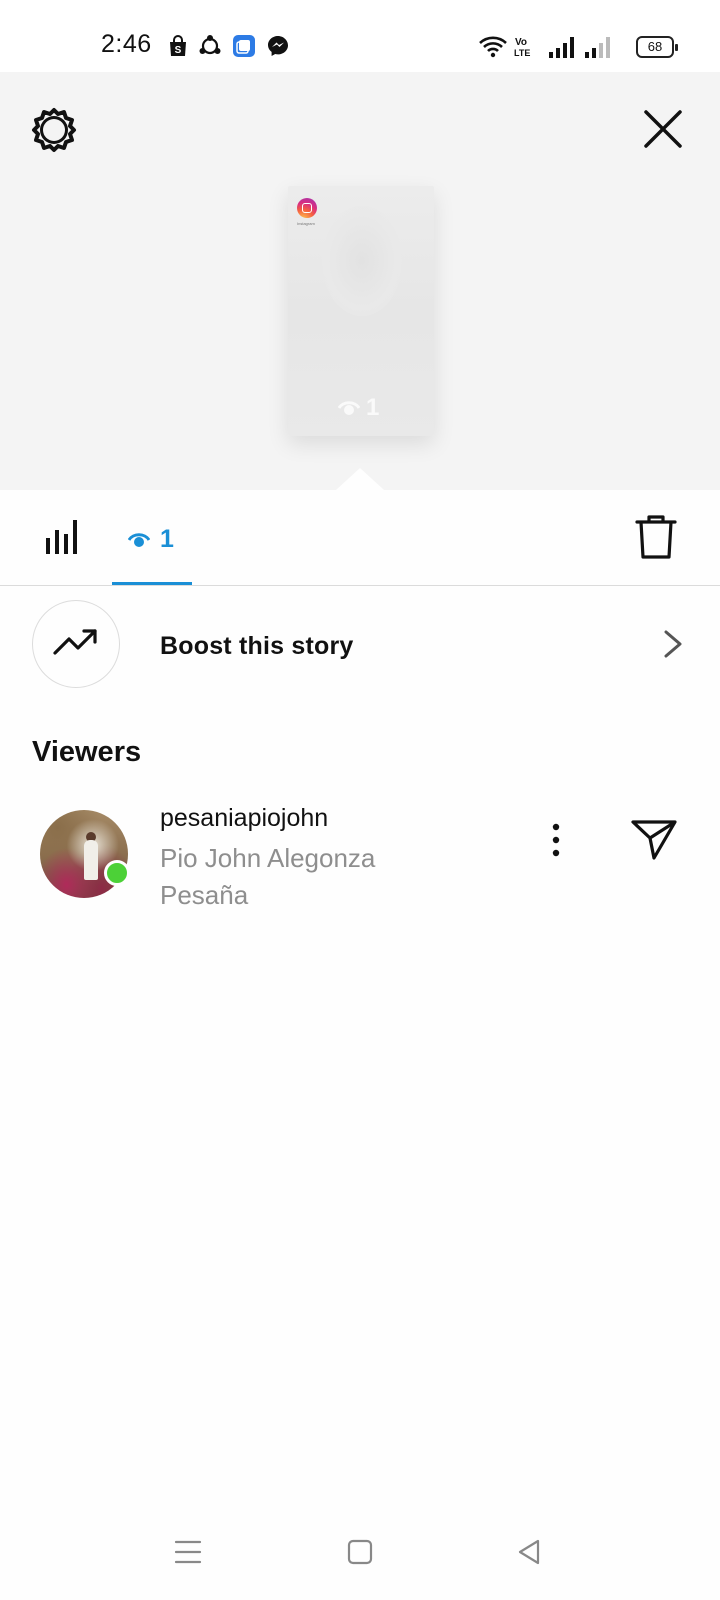 The image size is (720, 1600). I want to click on boost-story-row: Boost this story, so click(360, 646).